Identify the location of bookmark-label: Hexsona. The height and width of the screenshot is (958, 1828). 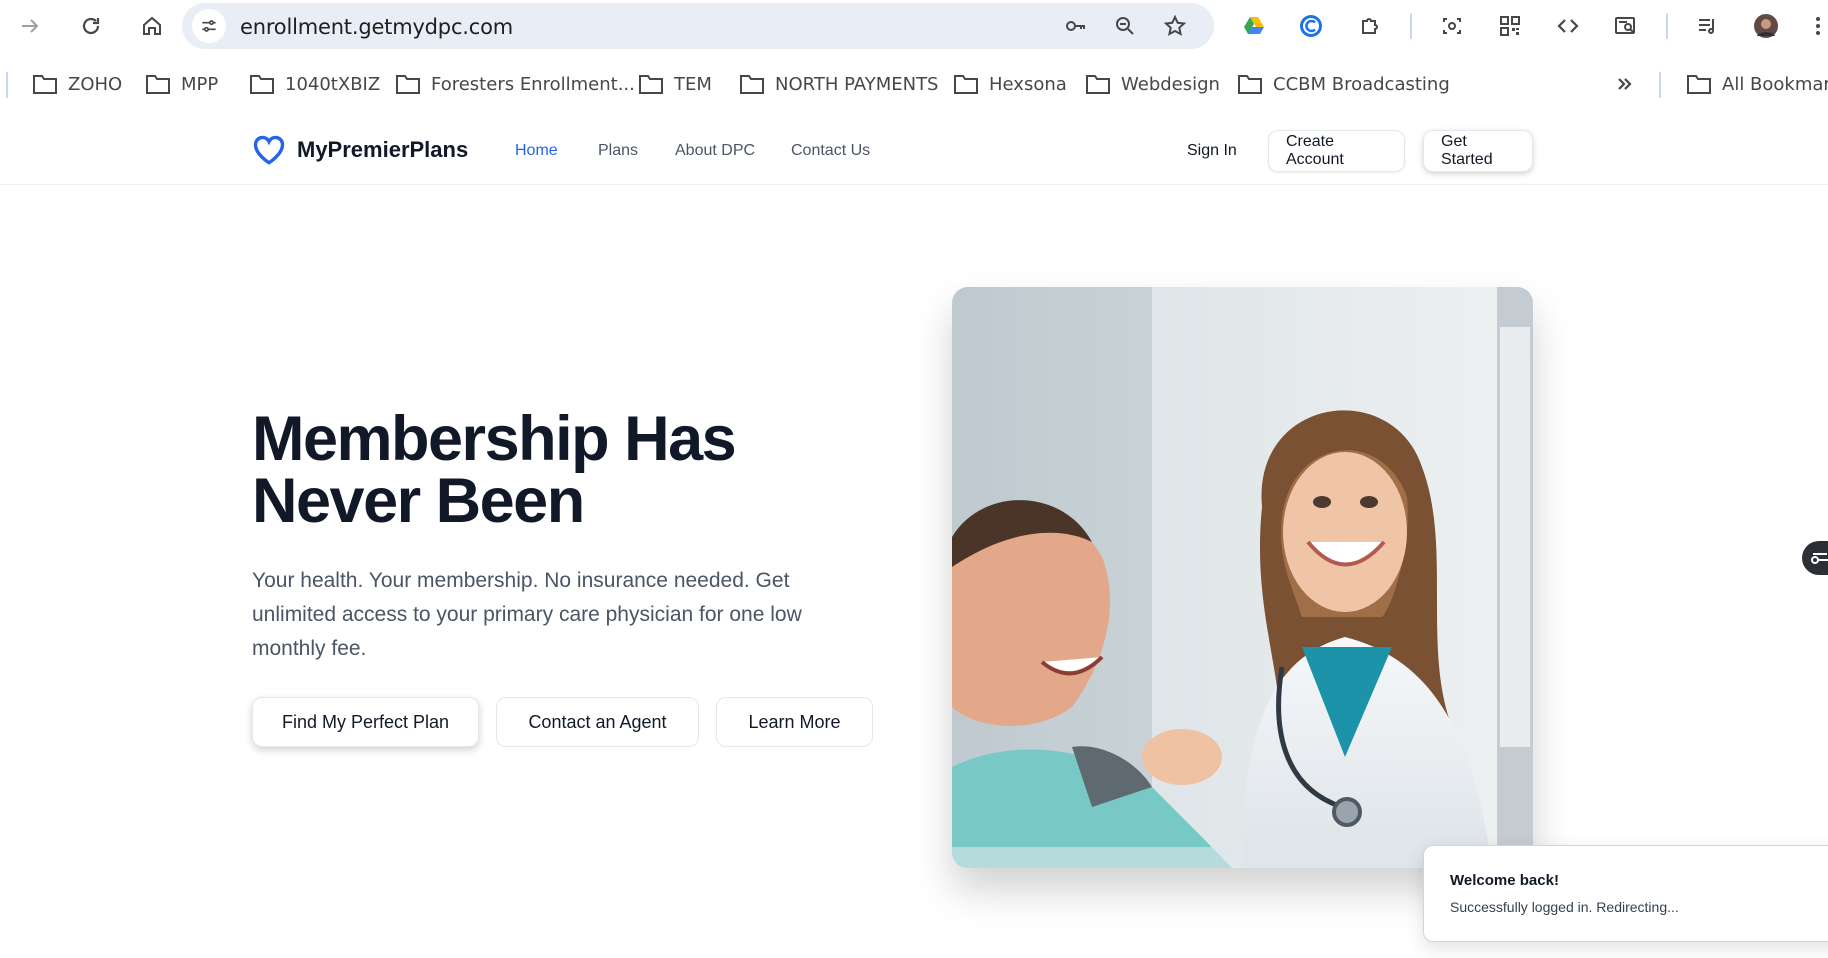
(1028, 84).